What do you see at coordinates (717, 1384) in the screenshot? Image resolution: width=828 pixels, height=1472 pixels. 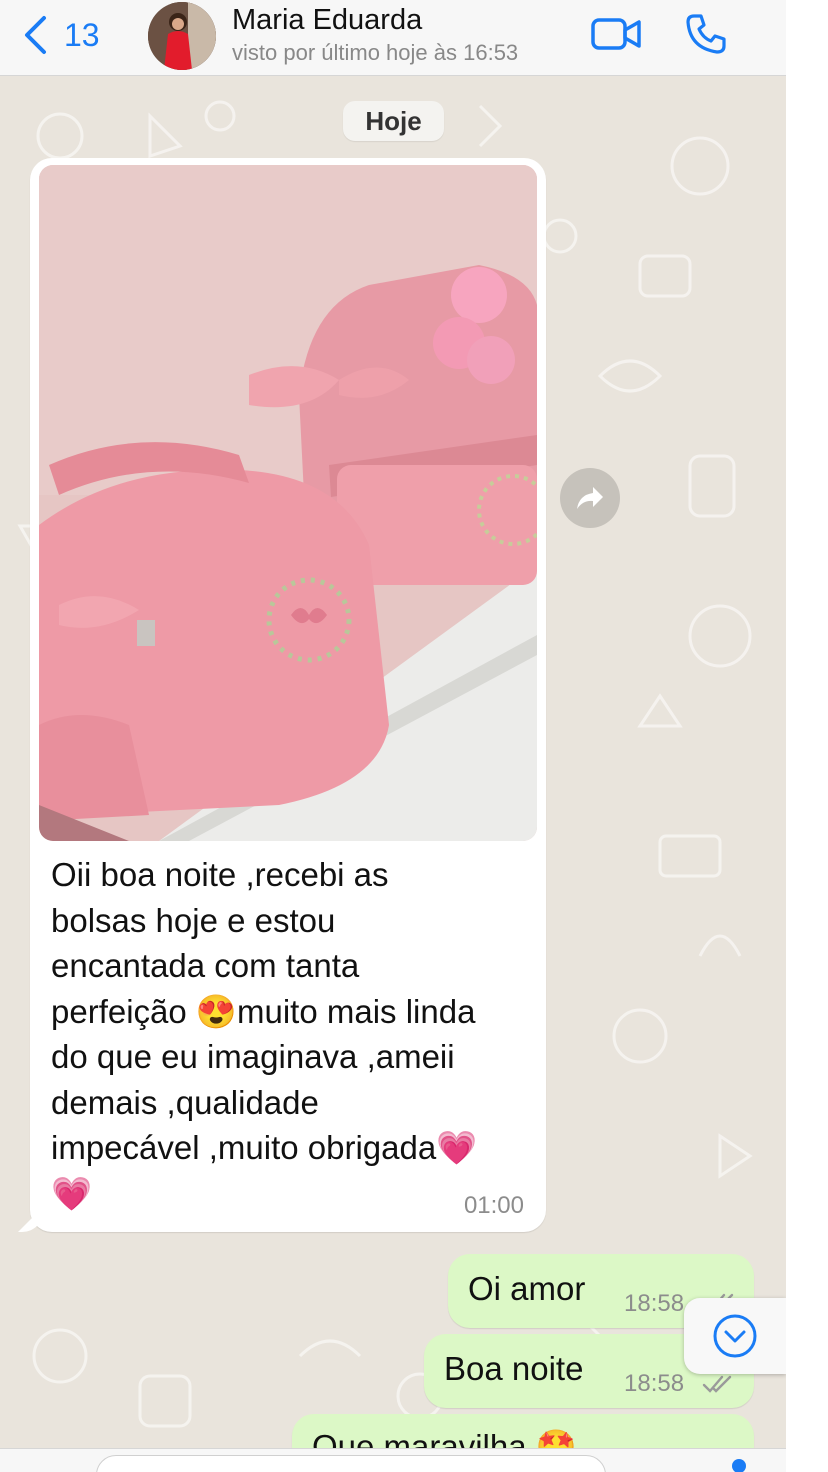 I see `read-ticks-icon` at bounding box center [717, 1384].